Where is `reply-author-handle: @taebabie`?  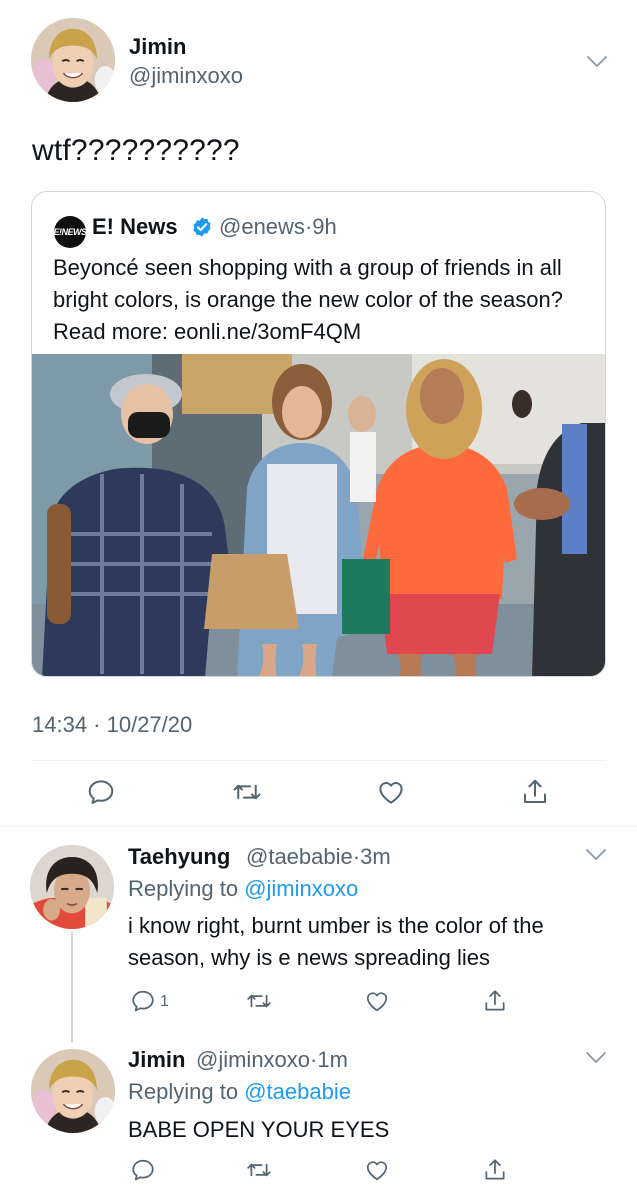 reply-author-handle: @taebabie is located at coordinates (299, 856).